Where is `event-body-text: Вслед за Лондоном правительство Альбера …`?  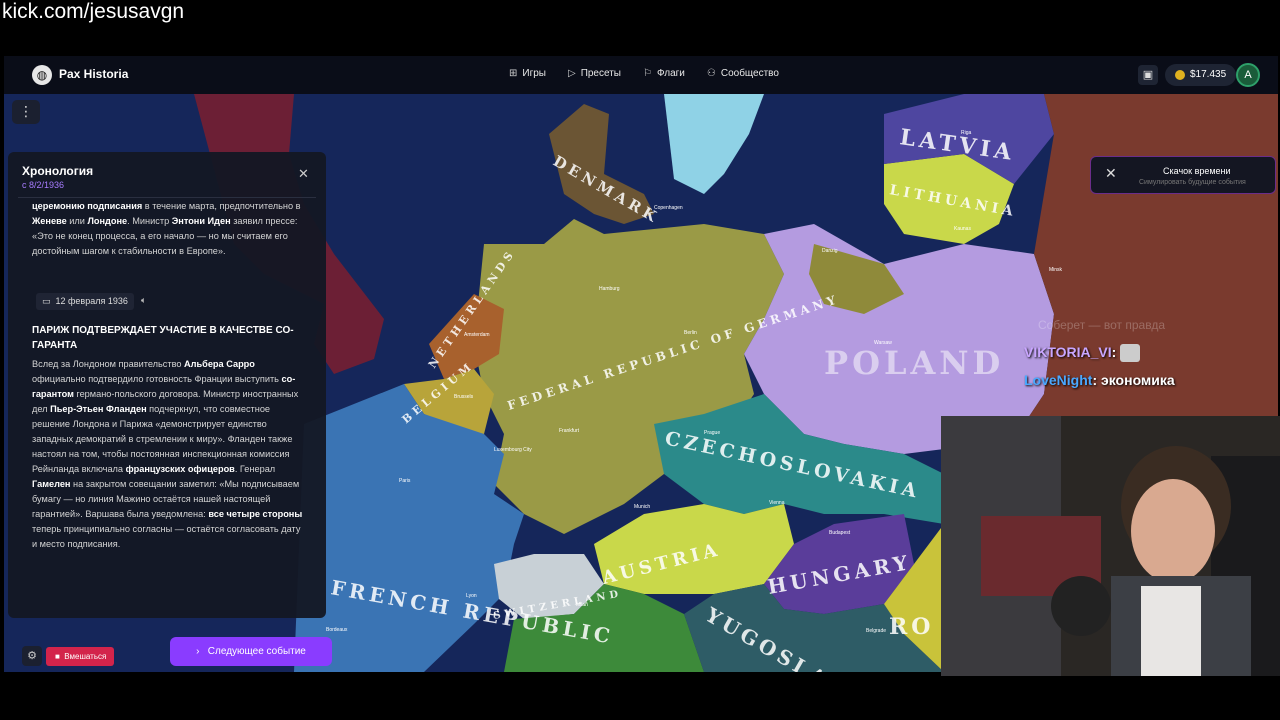 event-body-text: Вслед за Лондоном правительство Альбера … is located at coordinates (167, 454).